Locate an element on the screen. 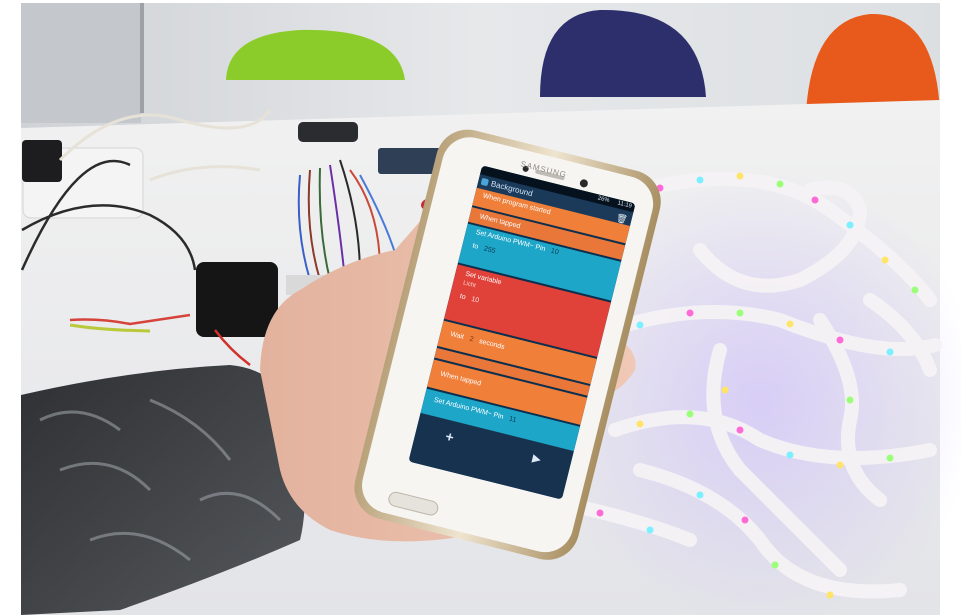  sensor-box is located at coordinates (328, 132).